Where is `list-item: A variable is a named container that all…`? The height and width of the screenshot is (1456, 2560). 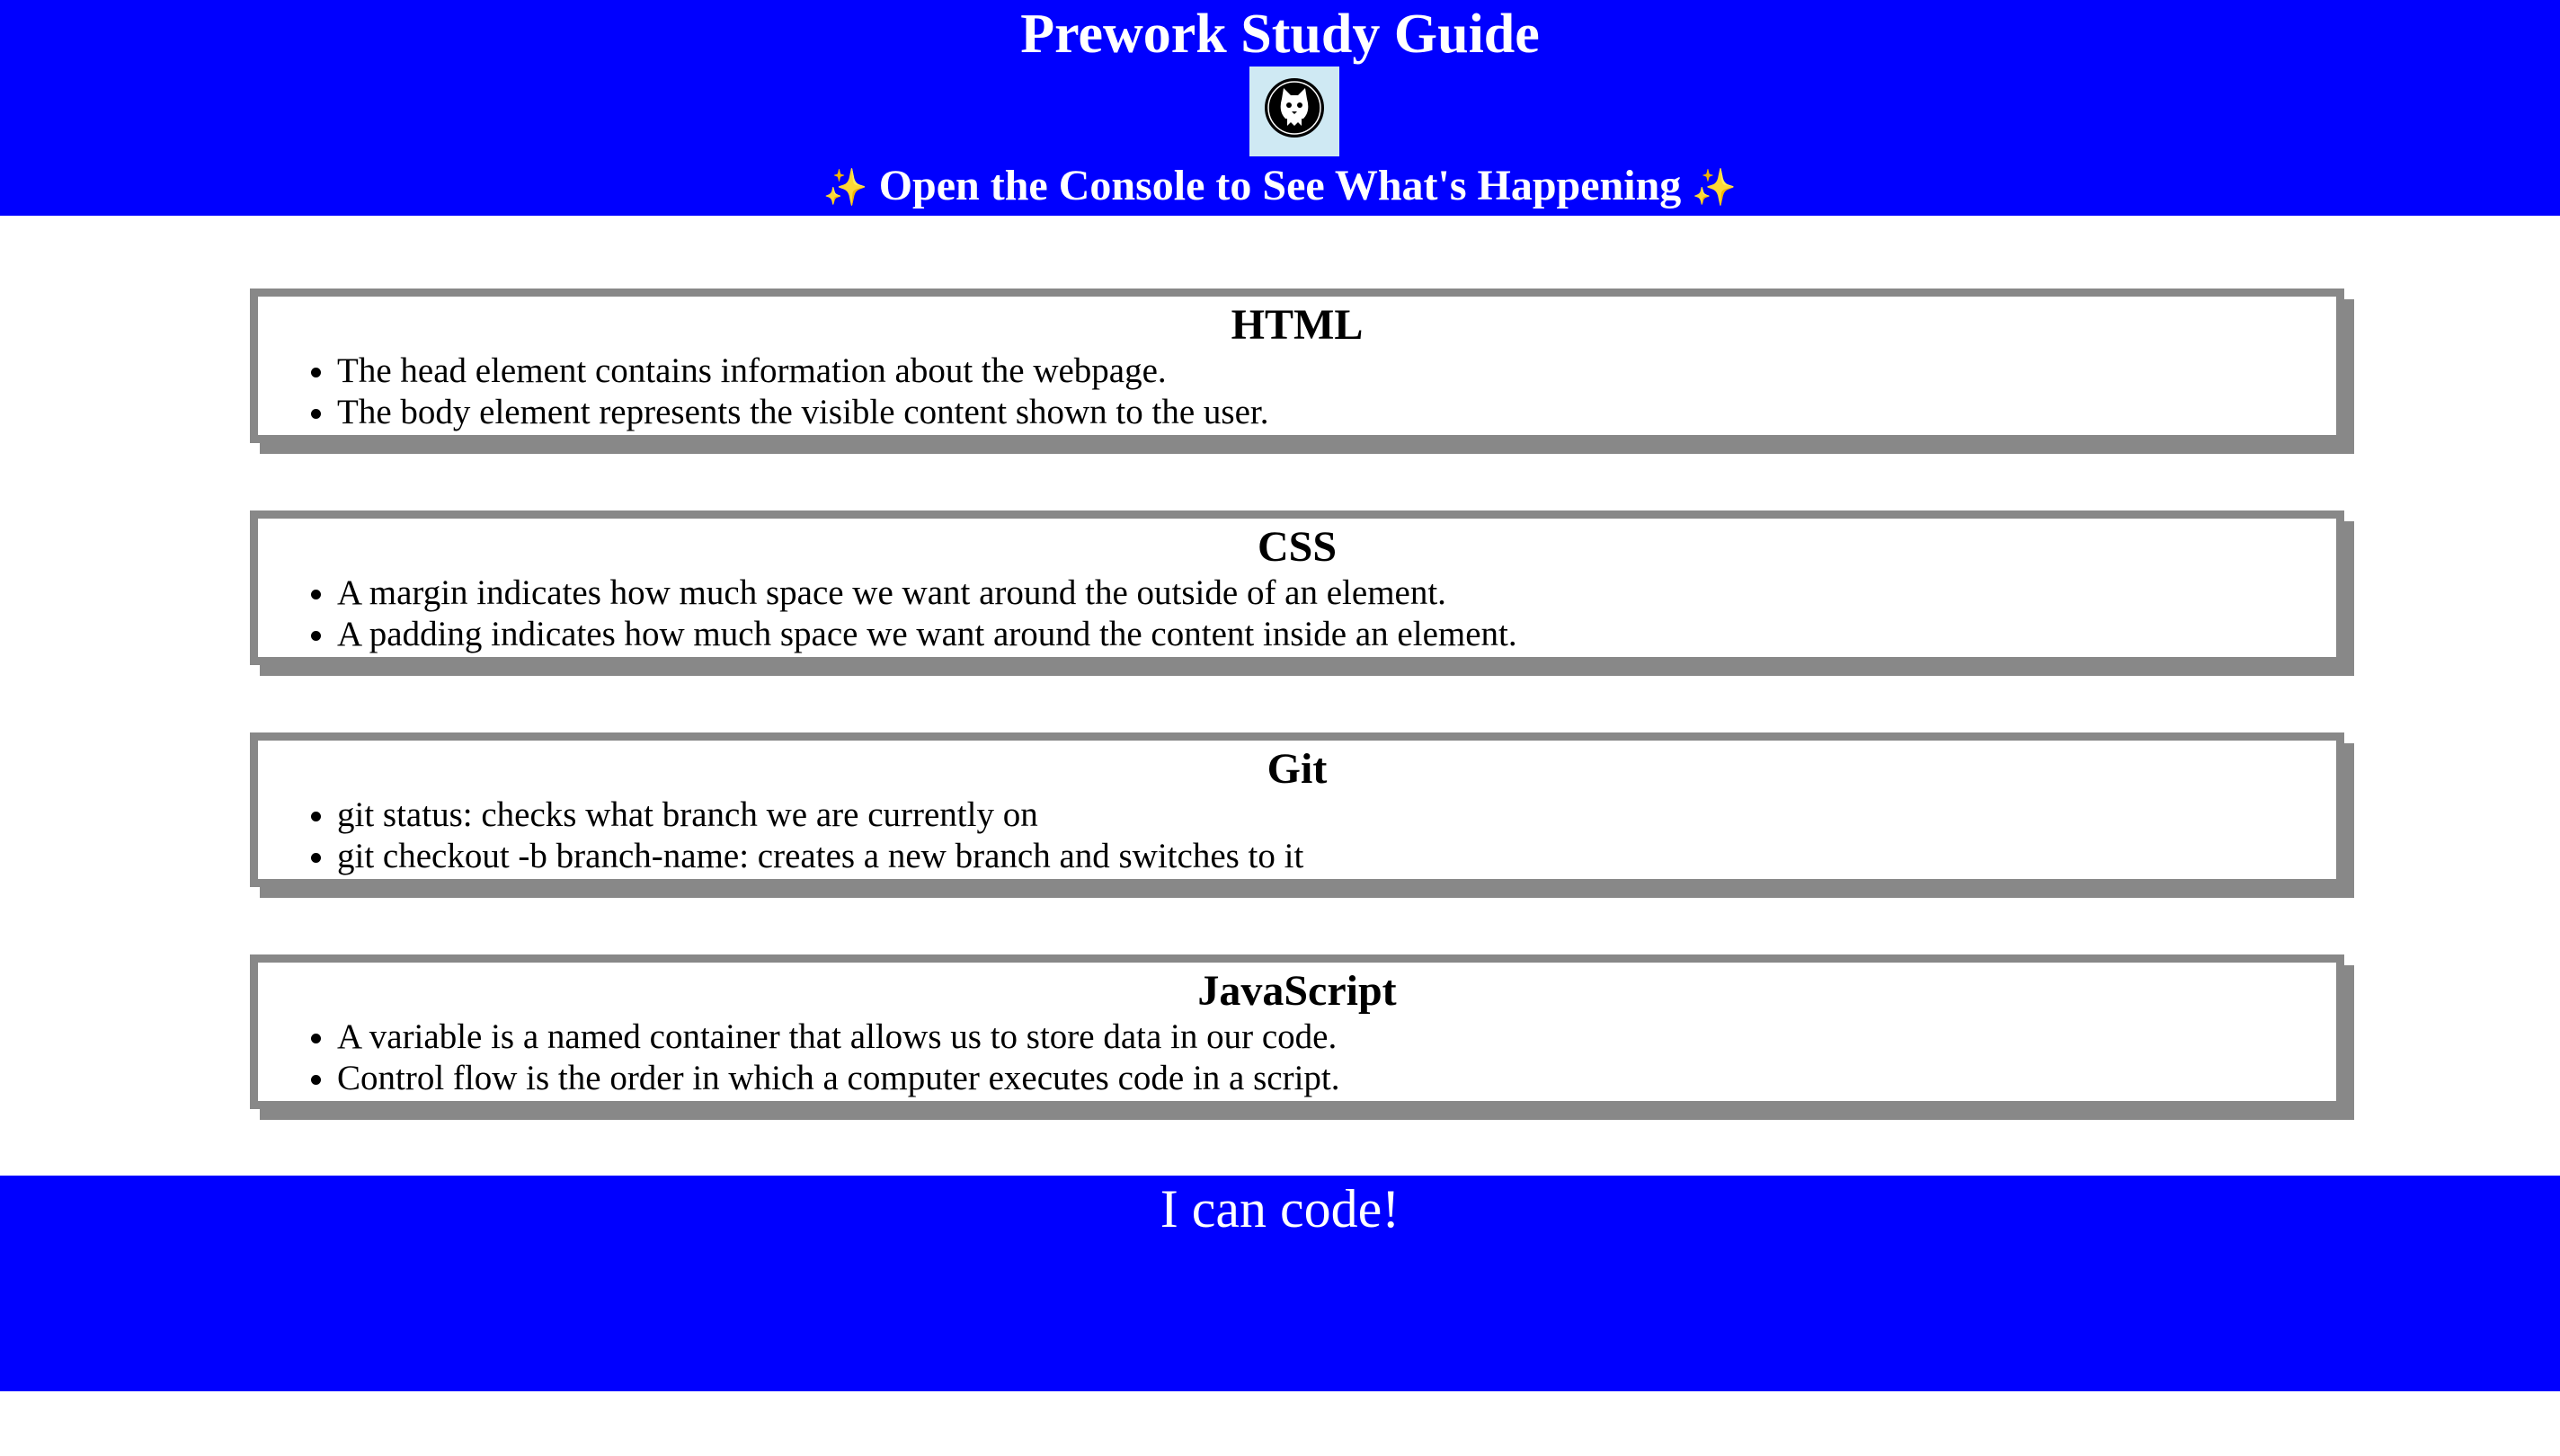 list-item: A variable is a named container that all… is located at coordinates (1336, 1037).